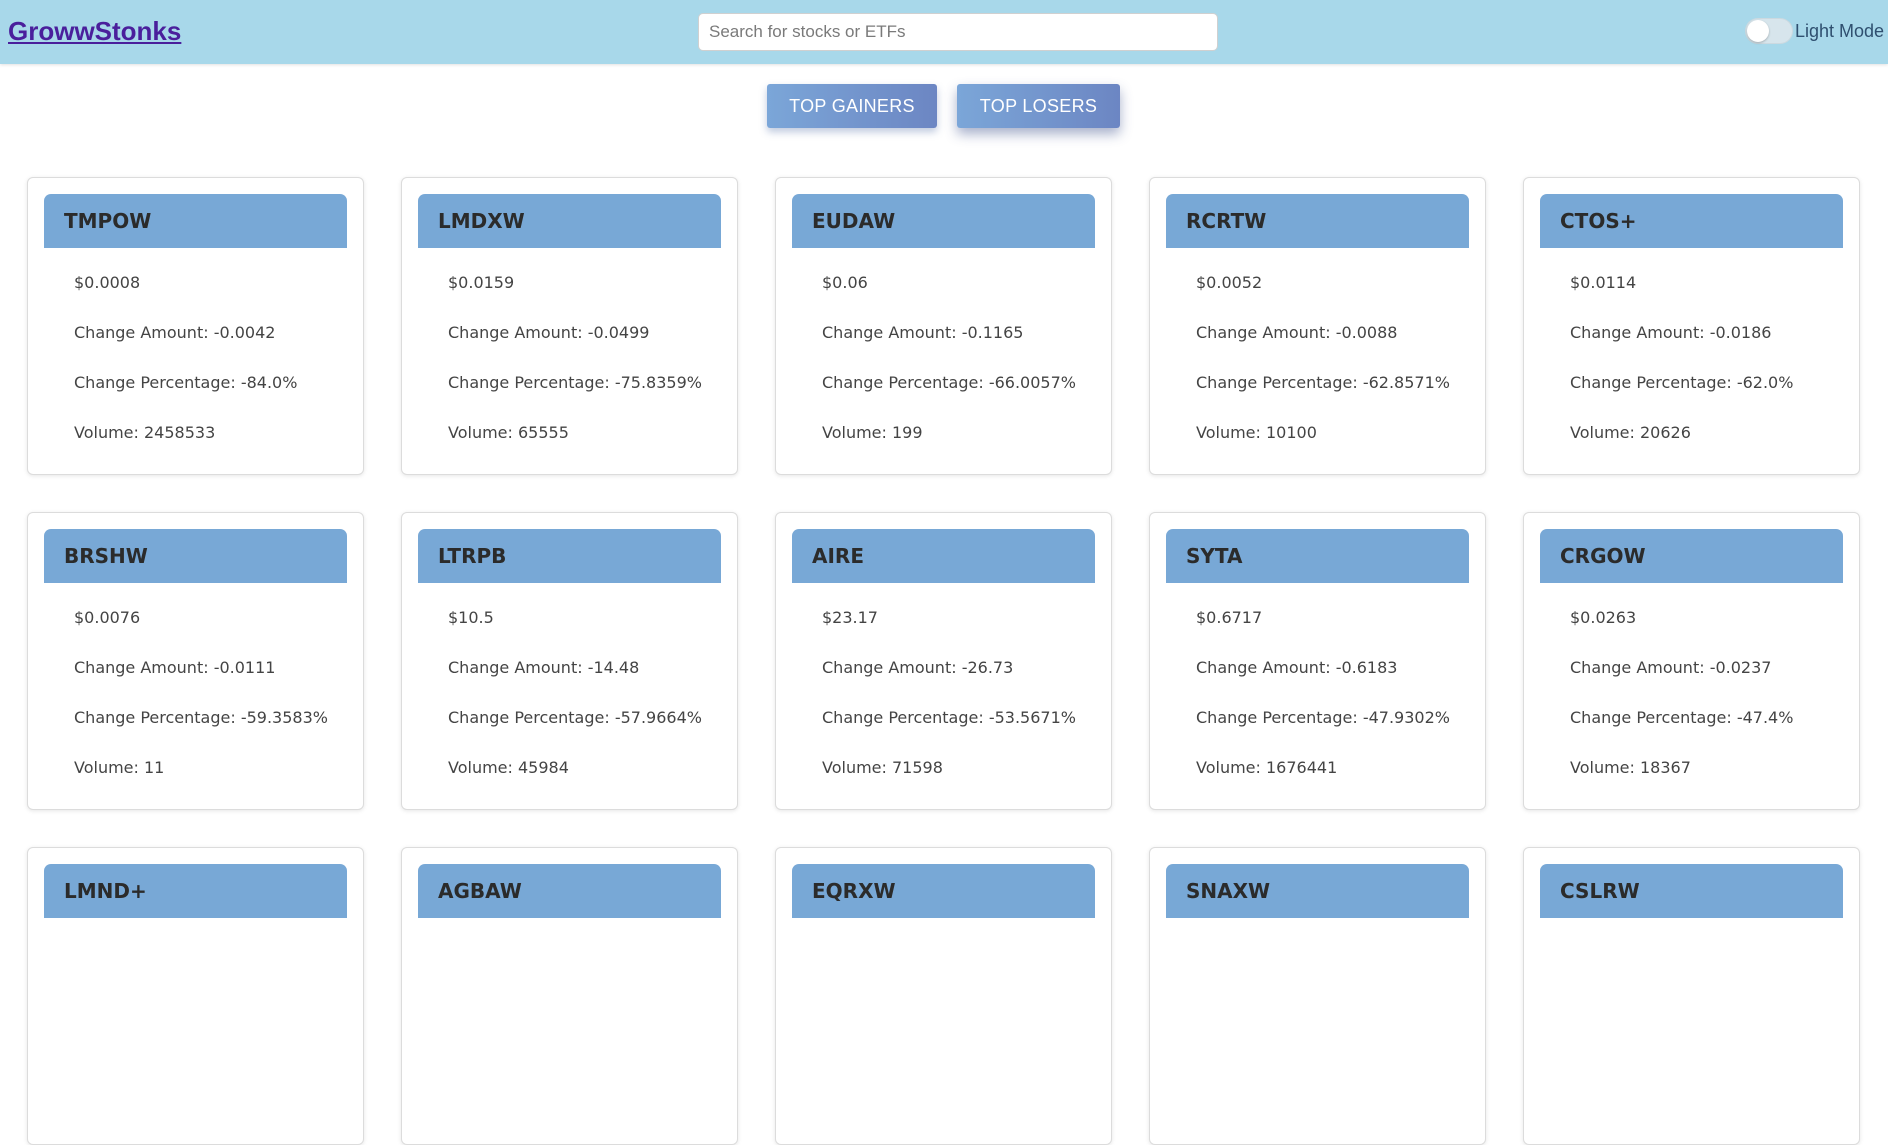 The image size is (1888, 1145). What do you see at coordinates (1603, 617) in the screenshot?
I see `stock-price: $0.0263` at bounding box center [1603, 617].